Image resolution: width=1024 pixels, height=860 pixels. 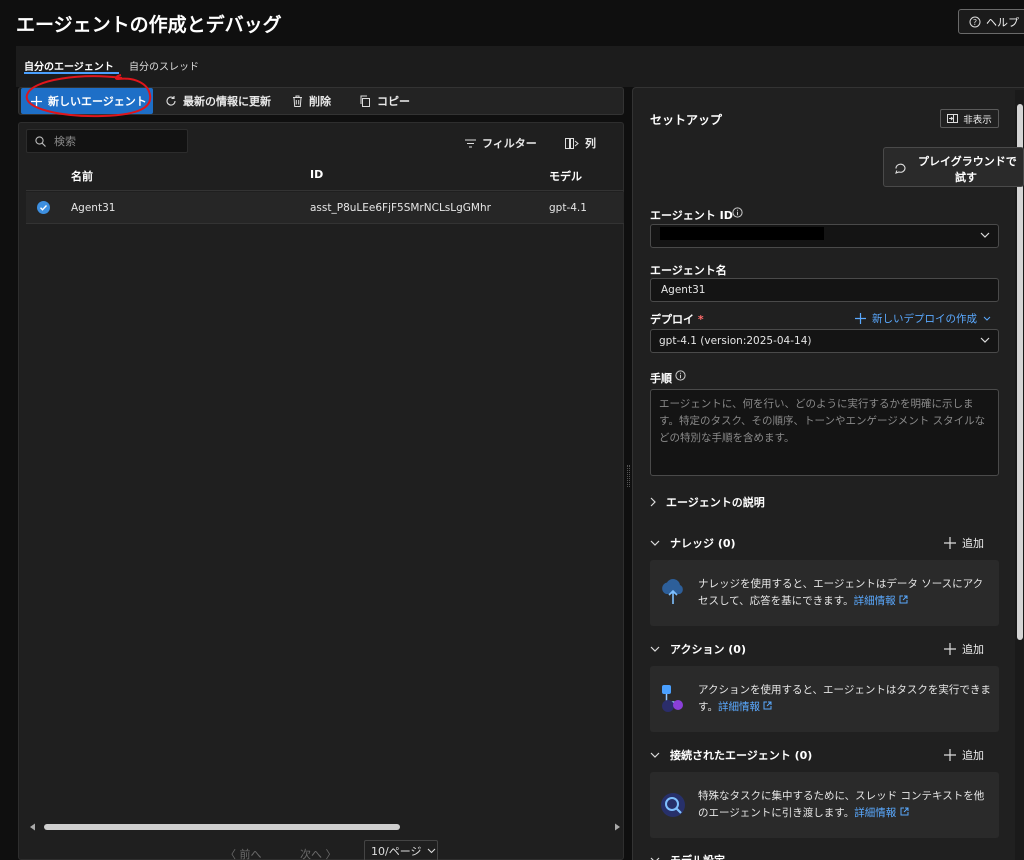 I want to click on actions-info-text: アクションを使用すると、エージェントはタスクを実行できます。詳細情報, so click(x=845, y=699).